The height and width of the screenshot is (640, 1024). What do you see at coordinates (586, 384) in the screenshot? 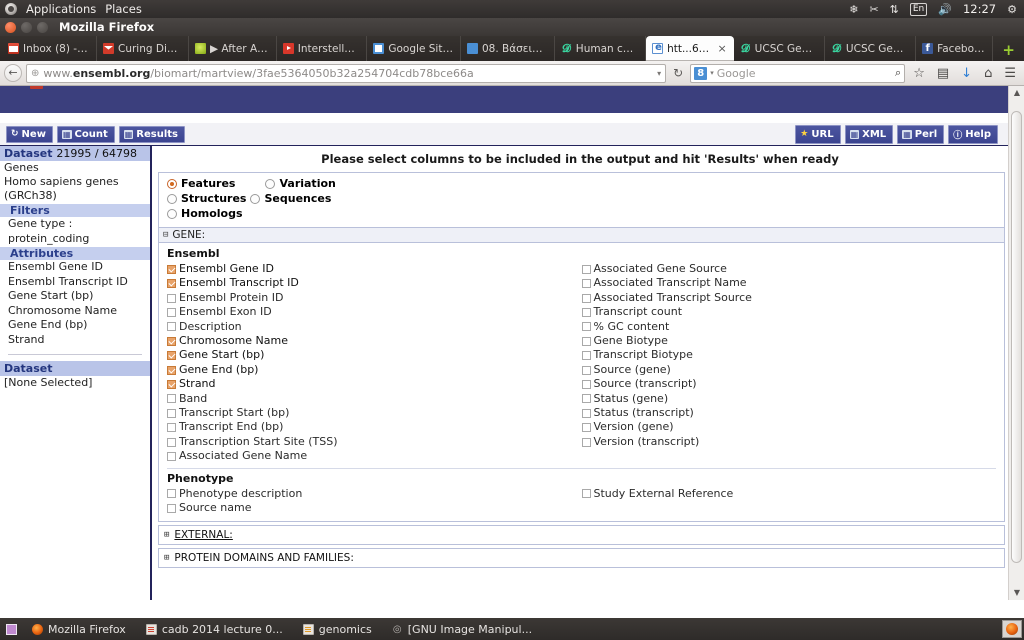
I see `checkbox-source-transcript` at bounding box center [586, 384].